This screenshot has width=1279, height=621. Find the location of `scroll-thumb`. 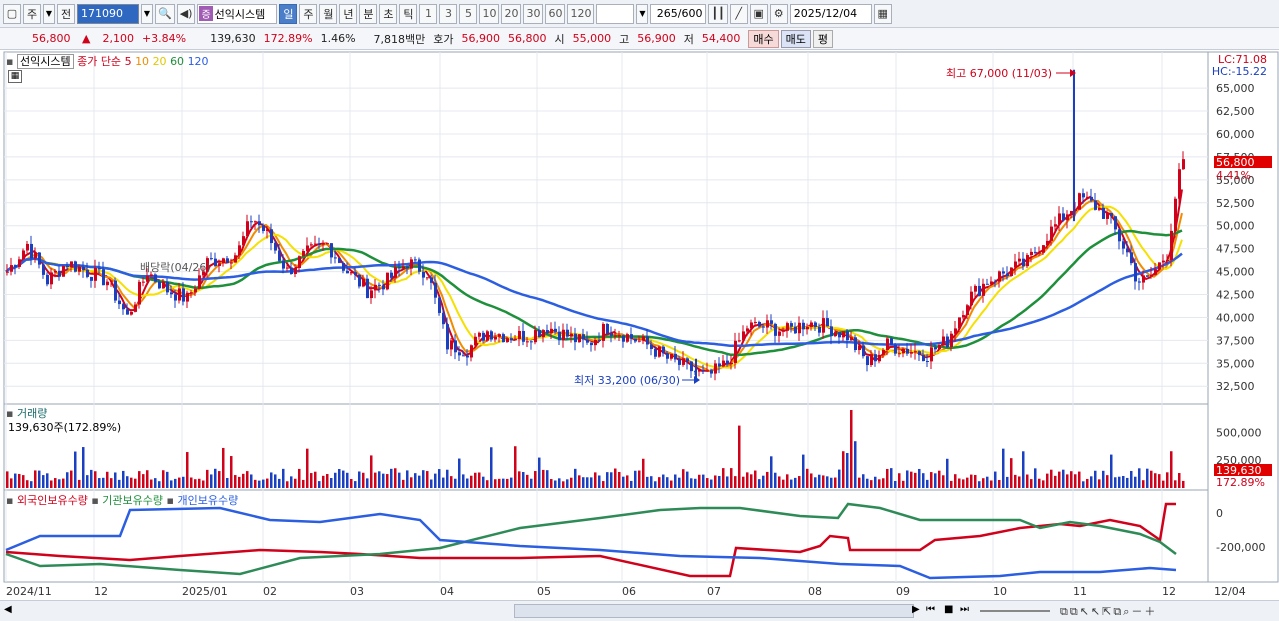

scroll-thumb is located at coordinates (714, 611).